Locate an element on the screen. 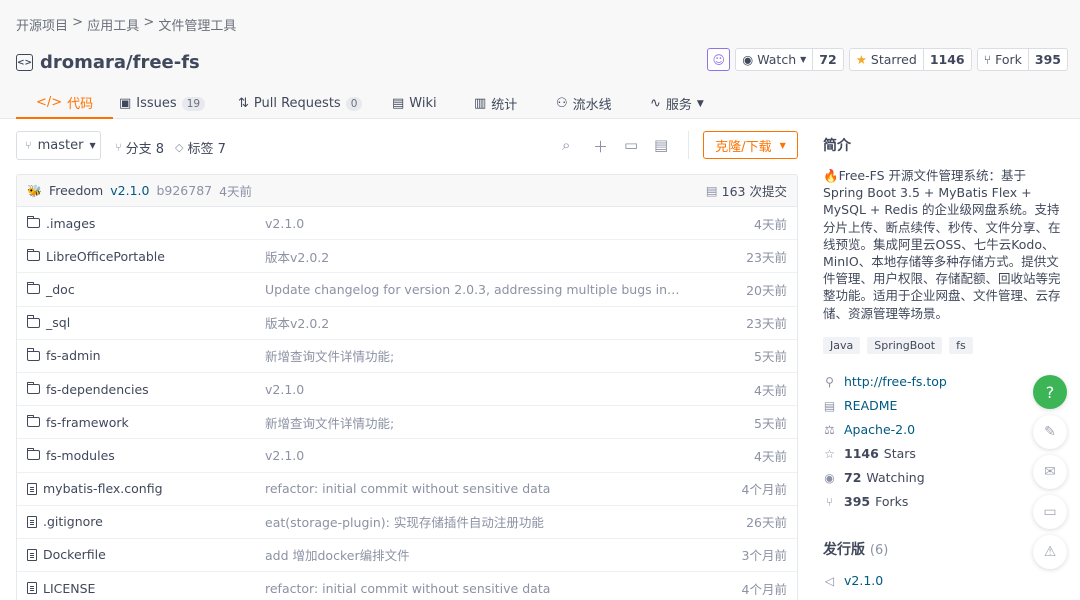 The image size is (1080, 600). tab-issues: ▣ Issues 19 is located at coordinates (162, 103).